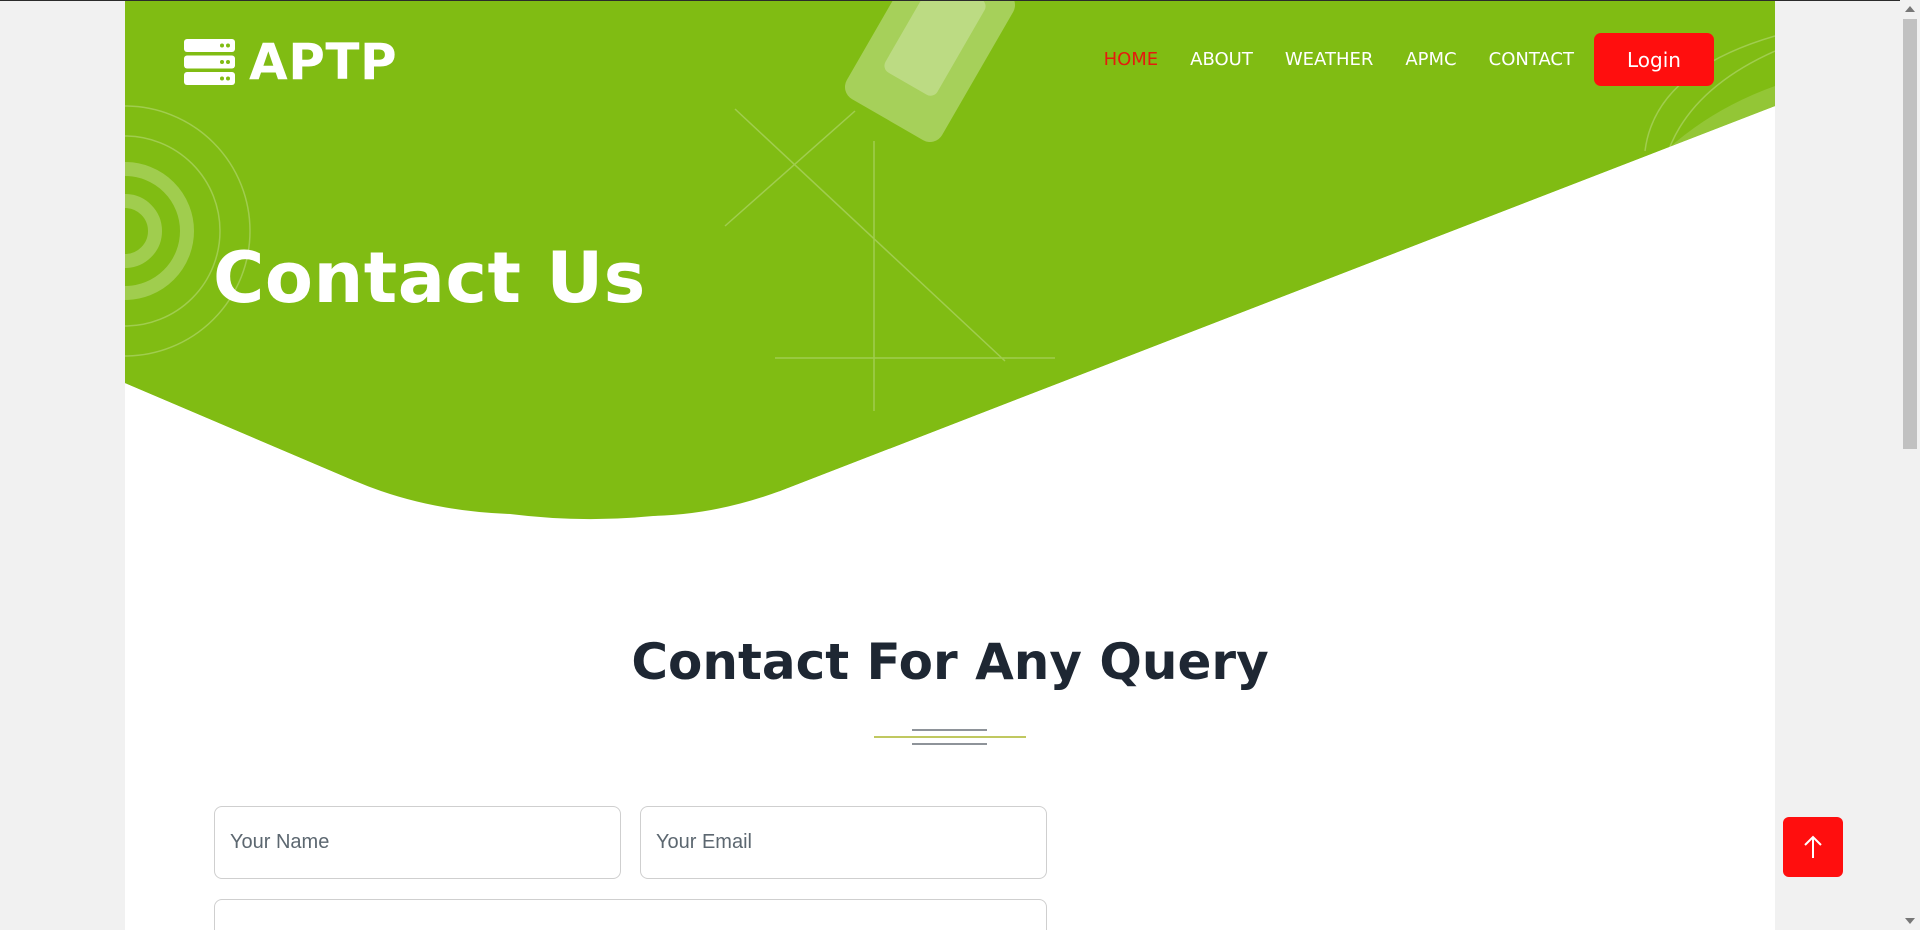 The image size is (1920, 930). Describe the element at coordinates (1910, 9) in the screenshot. I see `scroll-up-arrow` at that location.